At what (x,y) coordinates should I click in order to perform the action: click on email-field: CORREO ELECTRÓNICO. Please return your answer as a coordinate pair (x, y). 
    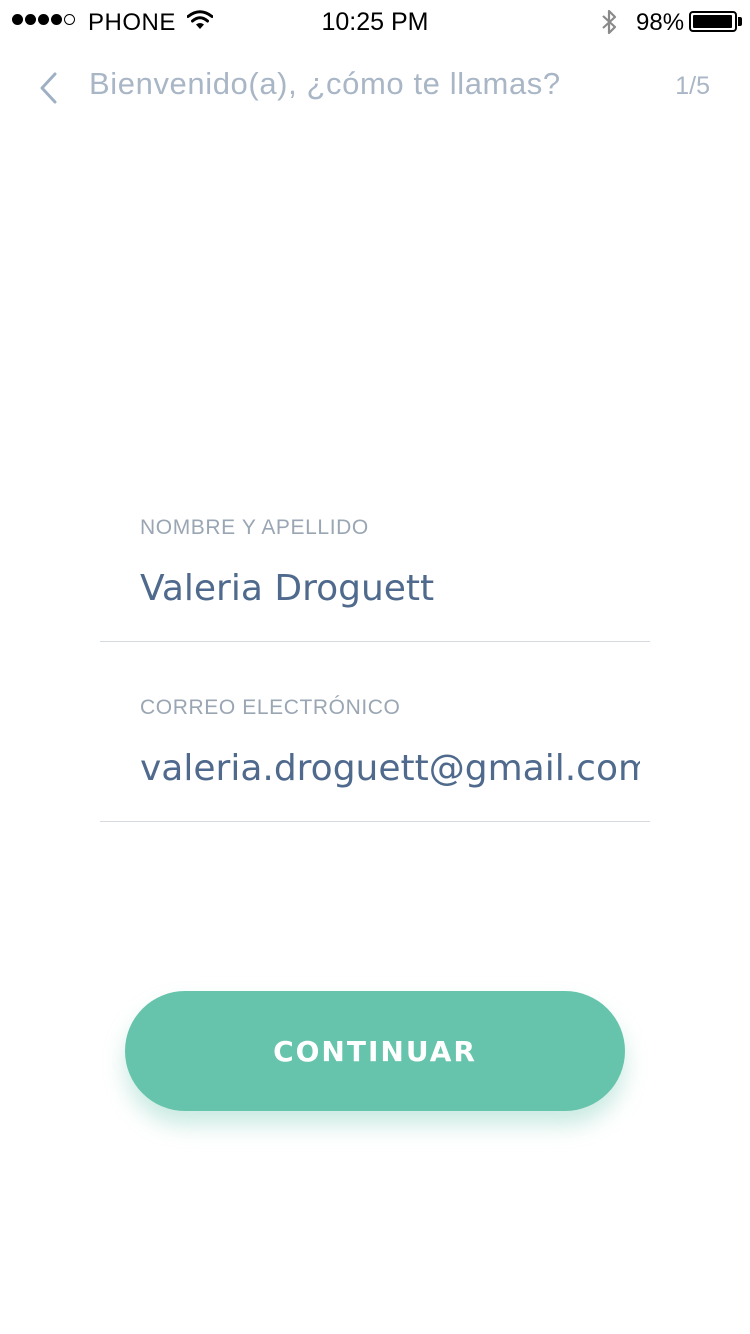
    Looking at the image, I should click on (375, 756).